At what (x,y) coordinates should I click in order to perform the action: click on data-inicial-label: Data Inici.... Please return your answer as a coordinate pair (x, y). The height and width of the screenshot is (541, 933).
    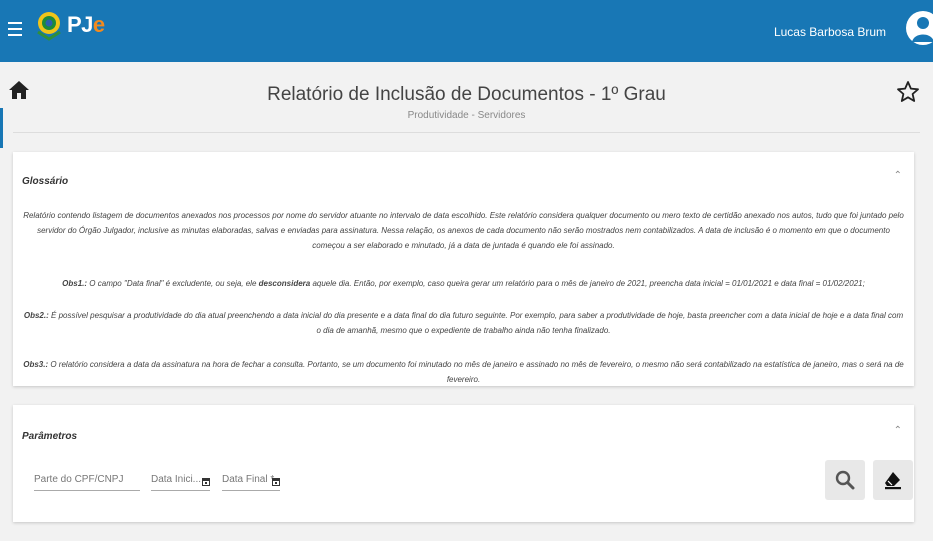
    Looking at the image, I should click on (176, 479).